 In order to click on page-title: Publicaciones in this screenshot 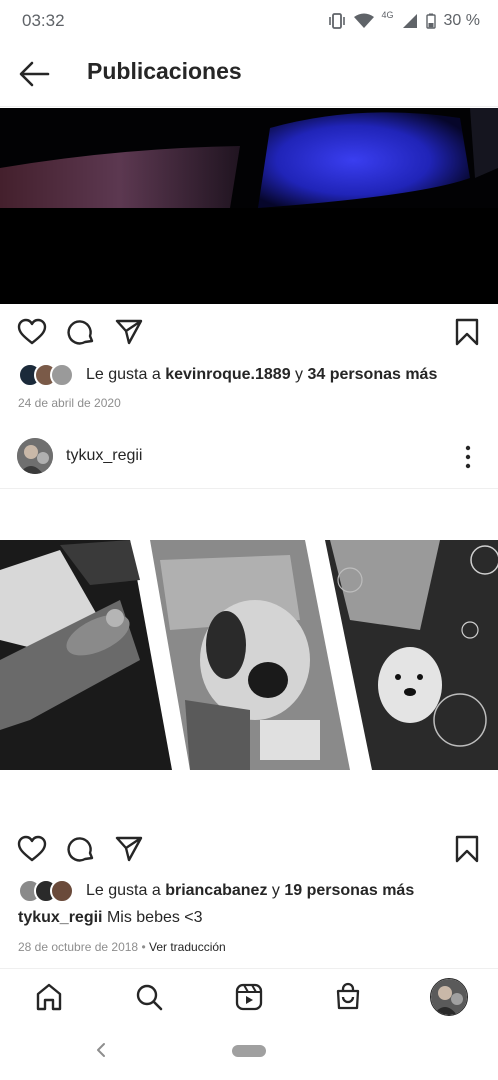, I will do `click(164, 71)`.